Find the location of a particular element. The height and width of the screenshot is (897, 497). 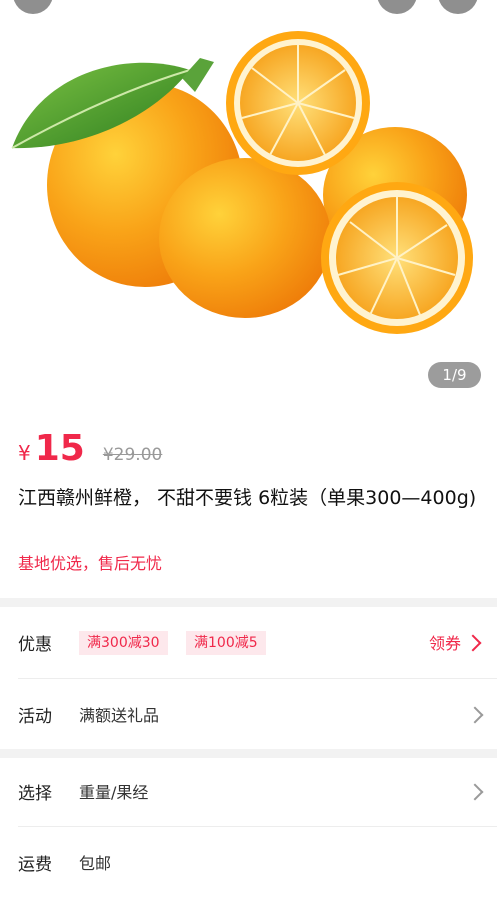

select-spec-row: 选择 重量/果经 is located at coordinates (248, 791).